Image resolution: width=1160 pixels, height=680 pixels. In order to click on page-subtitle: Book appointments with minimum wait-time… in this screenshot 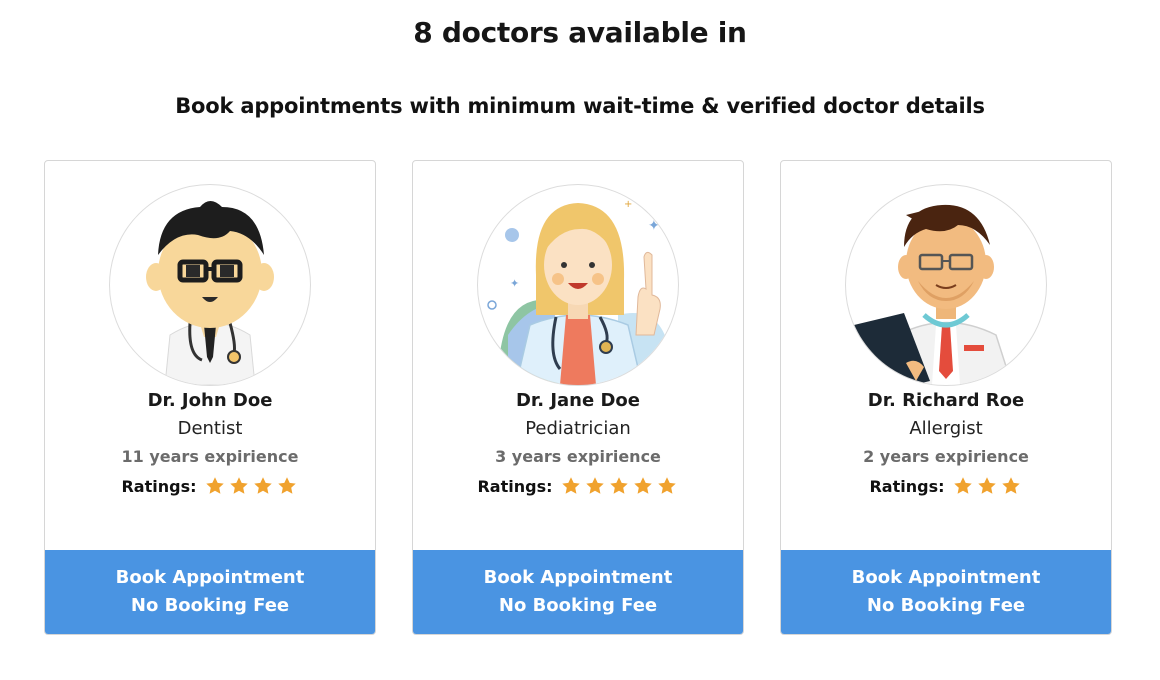, I will do `click(580, 106)`.